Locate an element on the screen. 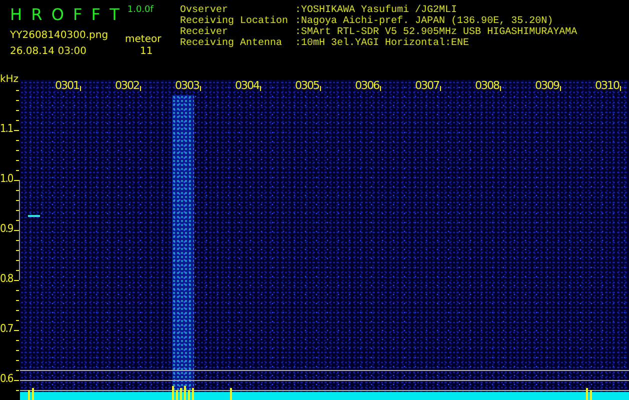 Image resolution: width=629 pixels, height=400 pixels. info-label: Ovserver is located at coordinates (204, 10).